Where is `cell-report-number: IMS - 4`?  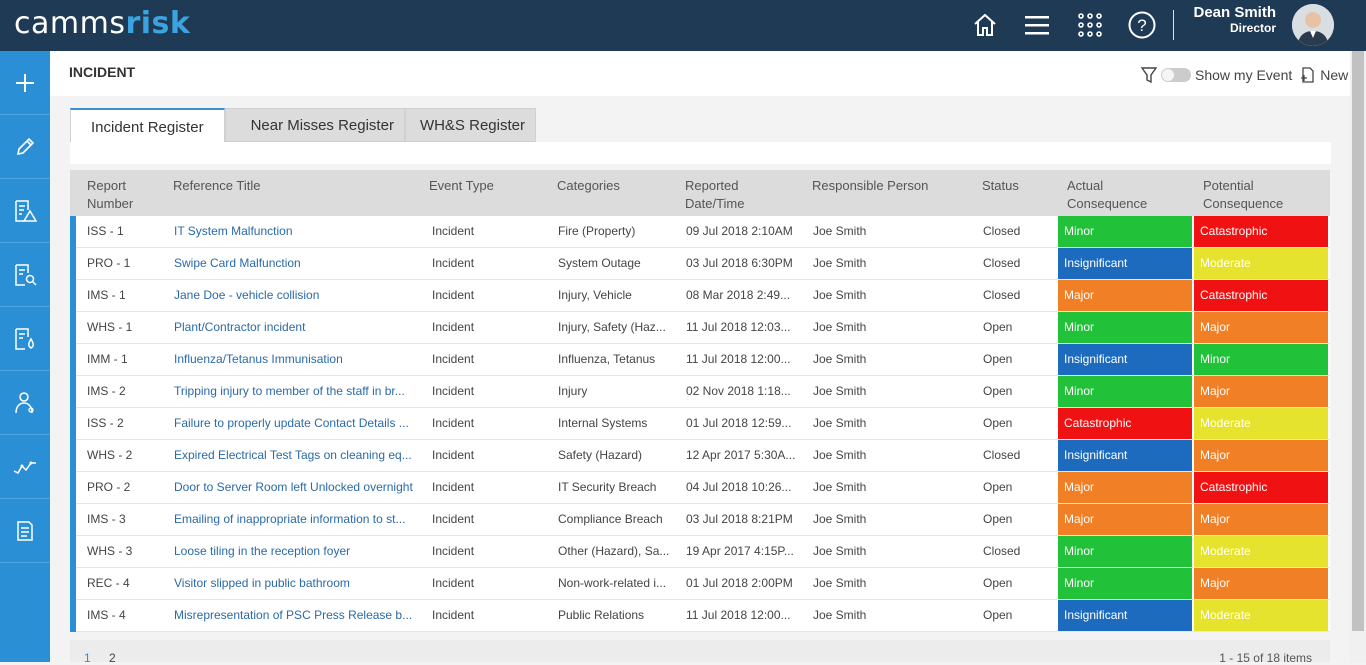 cell-report-number: IMS - 4 is located at coordinates (106, 615).